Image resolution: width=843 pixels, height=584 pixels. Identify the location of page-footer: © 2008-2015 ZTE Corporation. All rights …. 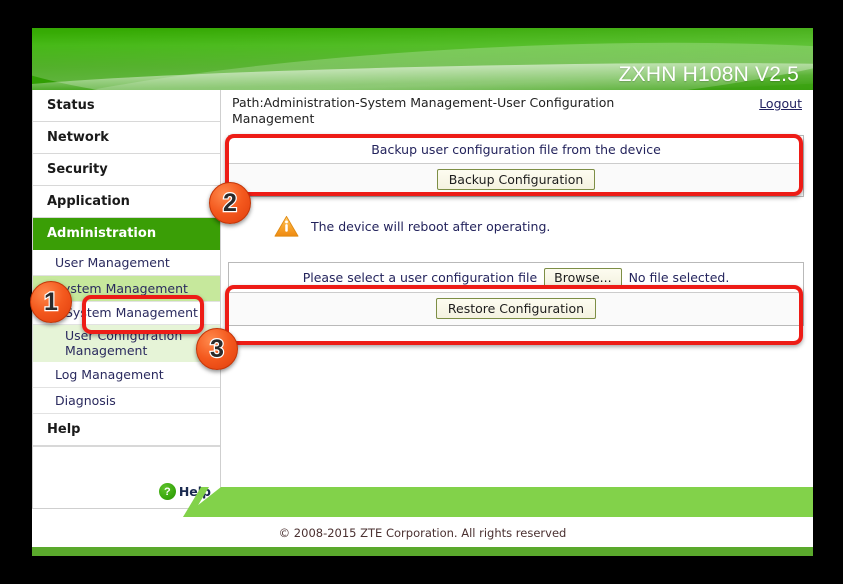
(422, 521).